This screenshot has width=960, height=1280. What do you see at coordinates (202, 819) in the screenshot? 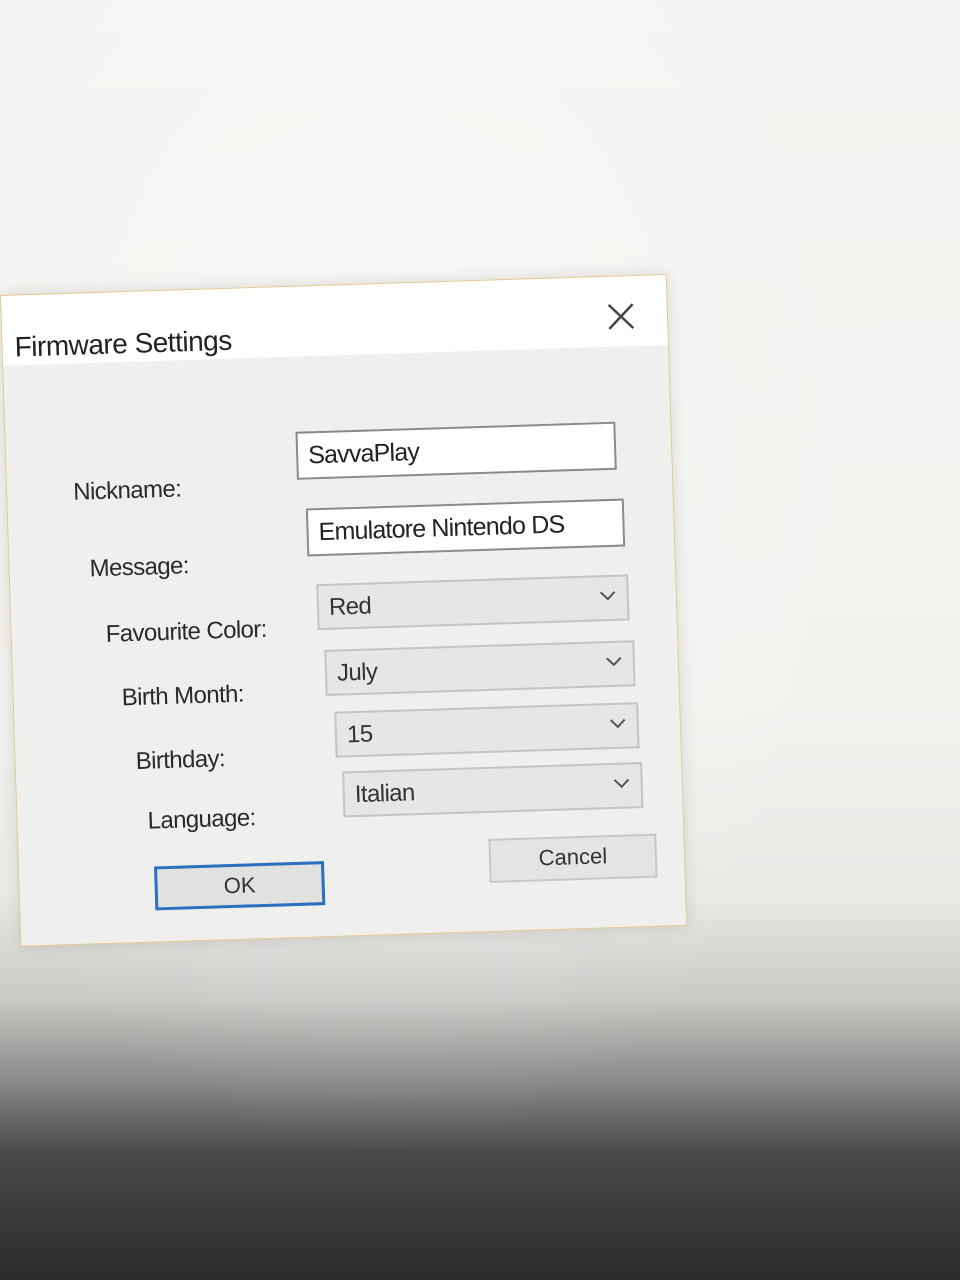
I see `language-label: Language:` at bounding box center [202, 819].